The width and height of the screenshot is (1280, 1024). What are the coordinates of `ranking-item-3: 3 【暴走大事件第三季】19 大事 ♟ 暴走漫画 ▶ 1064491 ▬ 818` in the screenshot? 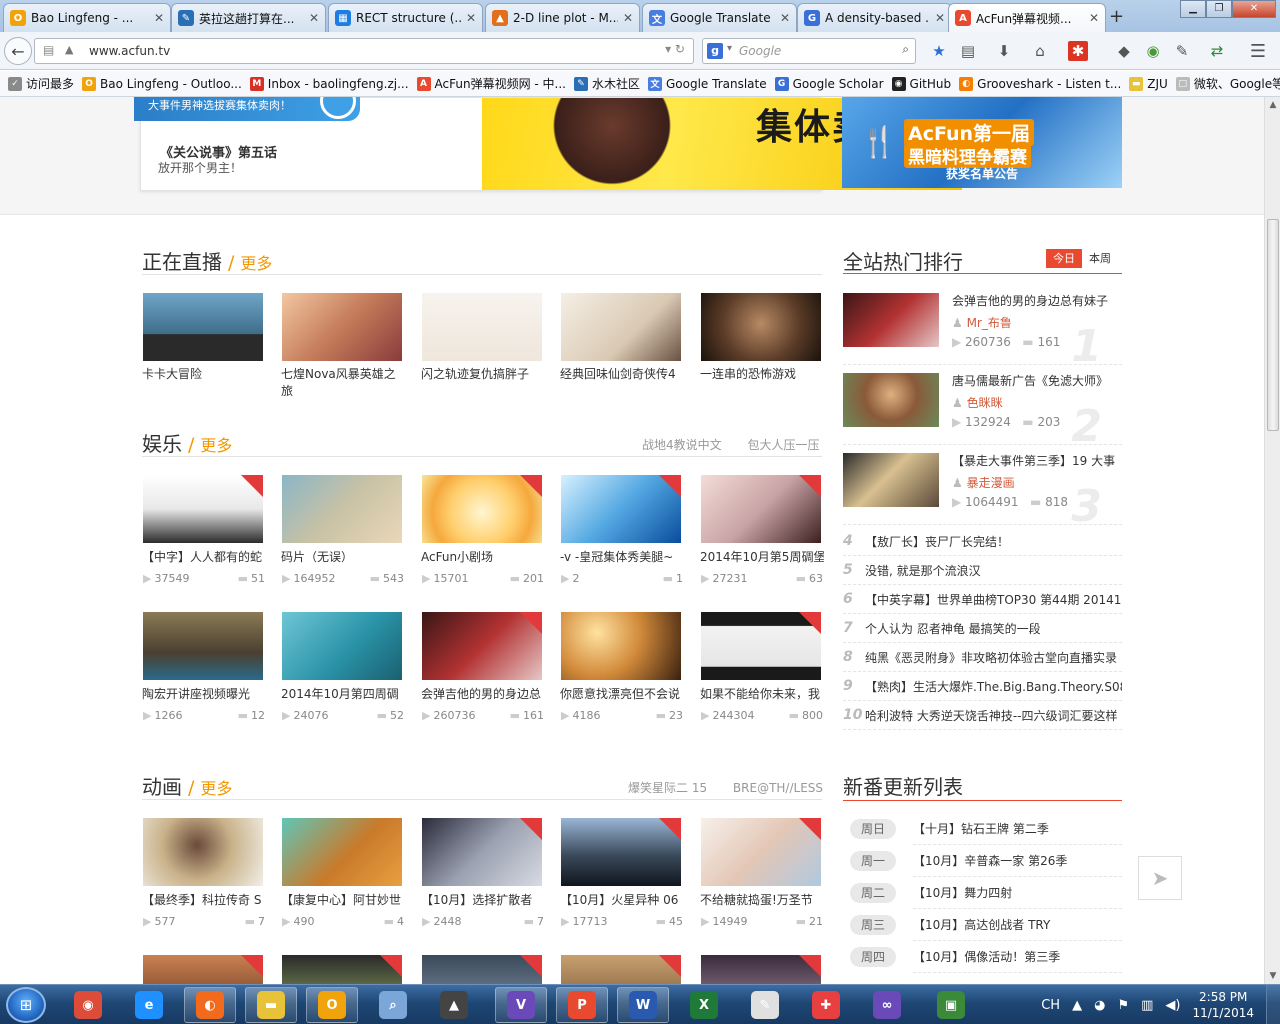 It's located at (982, 492).